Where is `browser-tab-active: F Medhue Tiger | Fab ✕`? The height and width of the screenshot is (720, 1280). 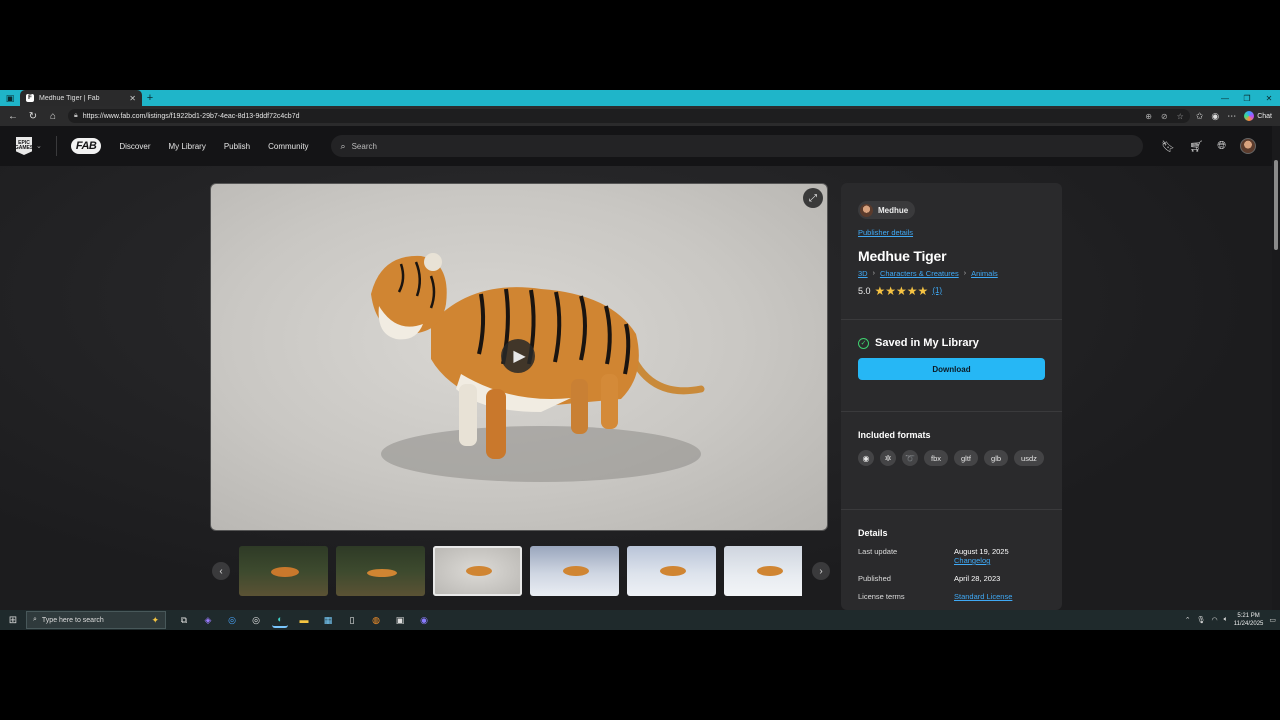
browser-tab-active: F Medhue Tiger | Fab ✕ is located at coordinates (81, 98).